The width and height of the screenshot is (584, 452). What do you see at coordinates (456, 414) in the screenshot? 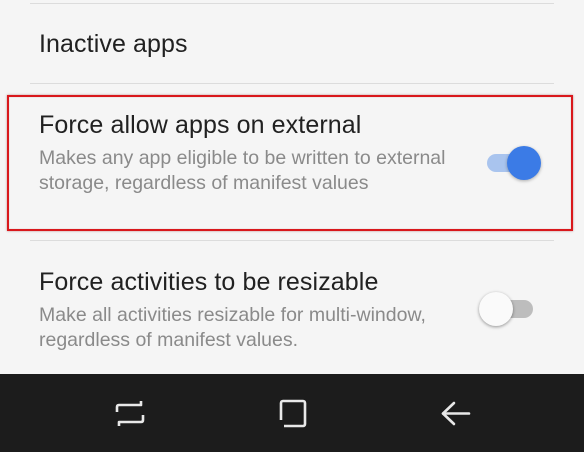
I see `back-icon` at bounding box center [456, 414].